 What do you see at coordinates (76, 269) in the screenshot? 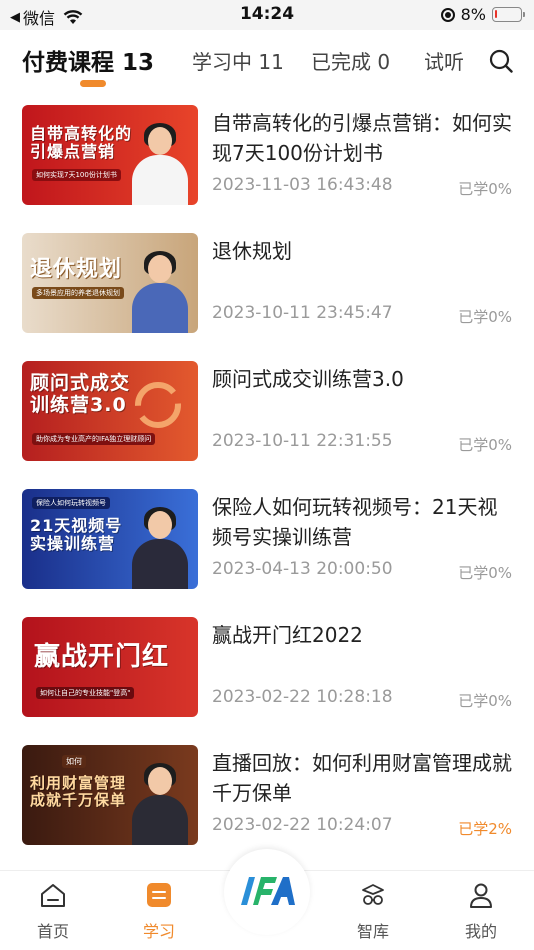
I see `thumbnail-title: 退休规划` at bounding box center [76, 269].